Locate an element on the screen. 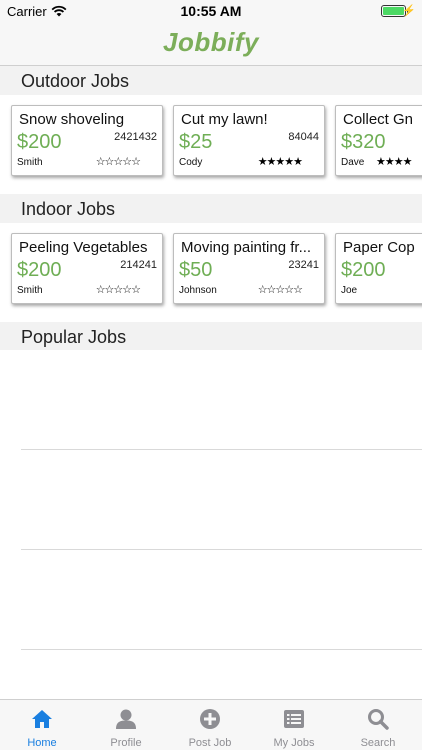 This screenshot has width=422, height=750. tab-label: My Jobs is located at coordinates (294, 743).